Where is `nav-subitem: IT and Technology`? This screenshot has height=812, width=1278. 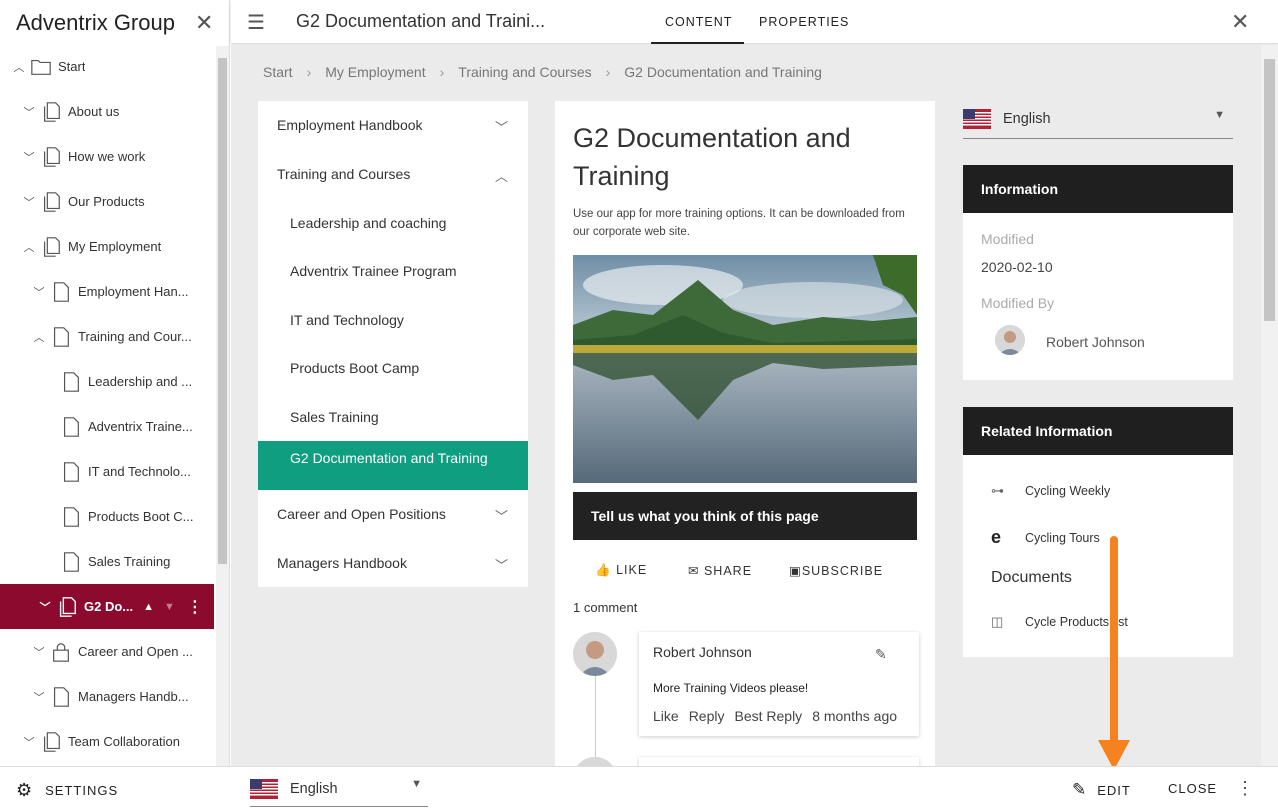 nav-subitem: IT and Technology is located at coordinates (347, 320).